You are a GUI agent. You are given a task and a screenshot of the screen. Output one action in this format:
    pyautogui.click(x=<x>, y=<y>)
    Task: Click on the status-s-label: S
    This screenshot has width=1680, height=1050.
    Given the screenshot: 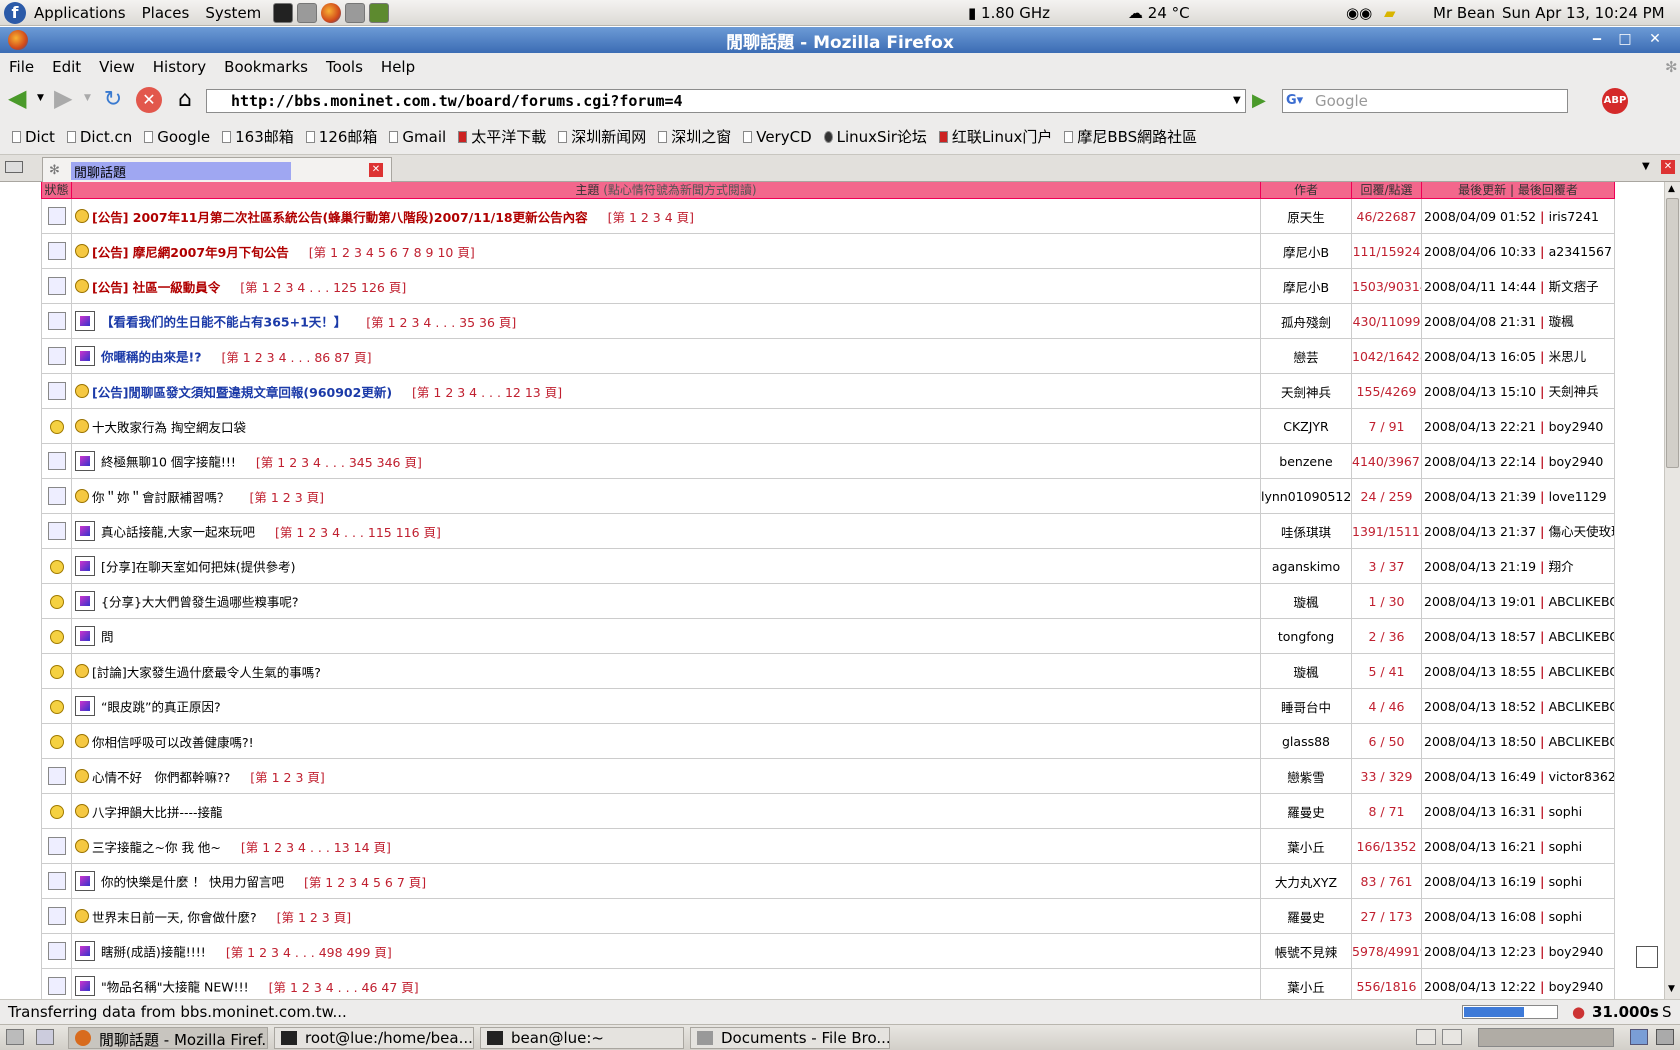 What is the action you would take?
    pyautogui.click(x=1667, y=1012)
    